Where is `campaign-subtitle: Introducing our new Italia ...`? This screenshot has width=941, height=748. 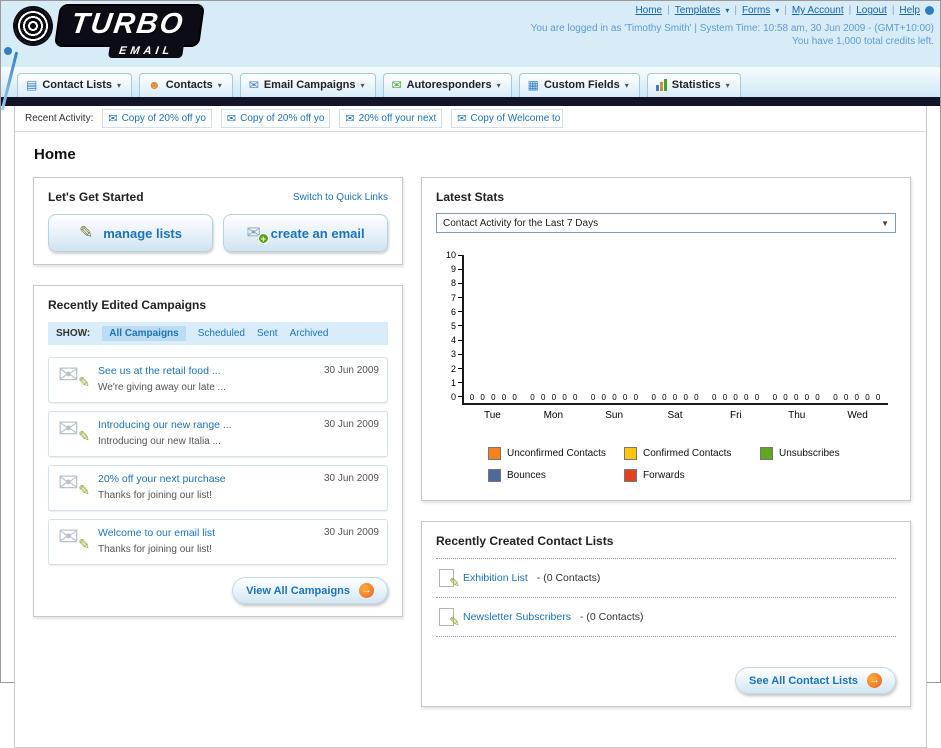
campaign-subtitle: Introducing our new Italia ... is located at coordinates (159, 441).